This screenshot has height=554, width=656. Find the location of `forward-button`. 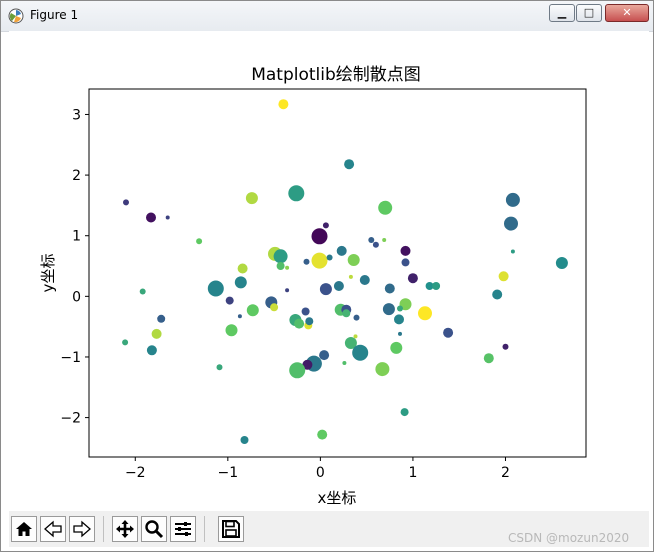

forward-button is located at coordinates (82, 529).